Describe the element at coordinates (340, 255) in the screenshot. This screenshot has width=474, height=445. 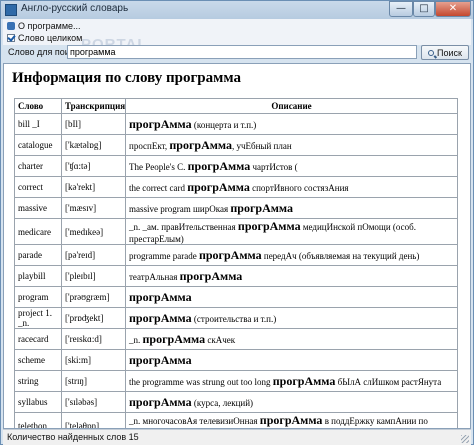
I see `description-text: передАч (объявляемая на текущий день)` at that location.